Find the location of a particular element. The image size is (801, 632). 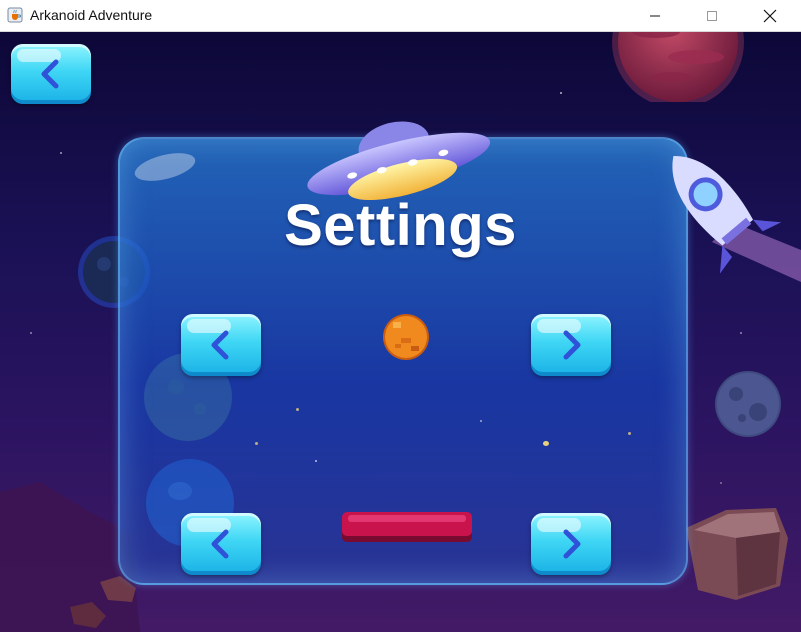

ball-prev-button is located at coordinates (221, 345).